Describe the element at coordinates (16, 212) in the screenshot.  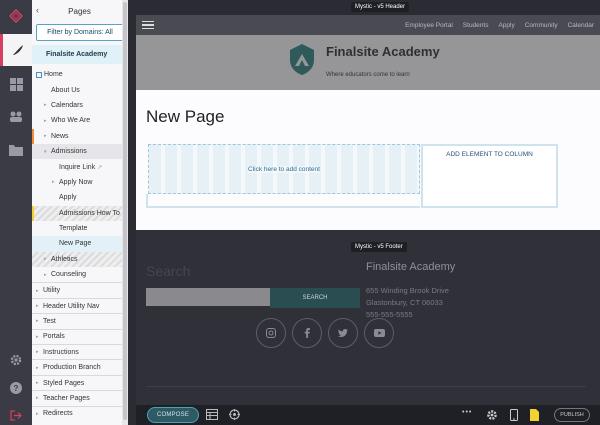
I see `icon-rail: ?` at that location.